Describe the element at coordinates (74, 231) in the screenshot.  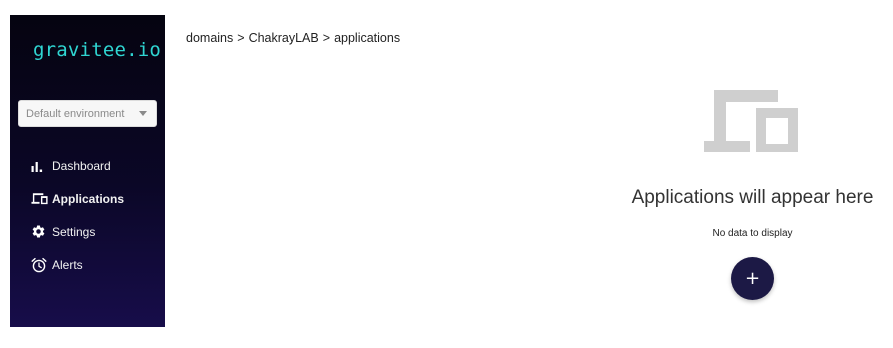
I see `sidebar-item-label: Settings` at that location.